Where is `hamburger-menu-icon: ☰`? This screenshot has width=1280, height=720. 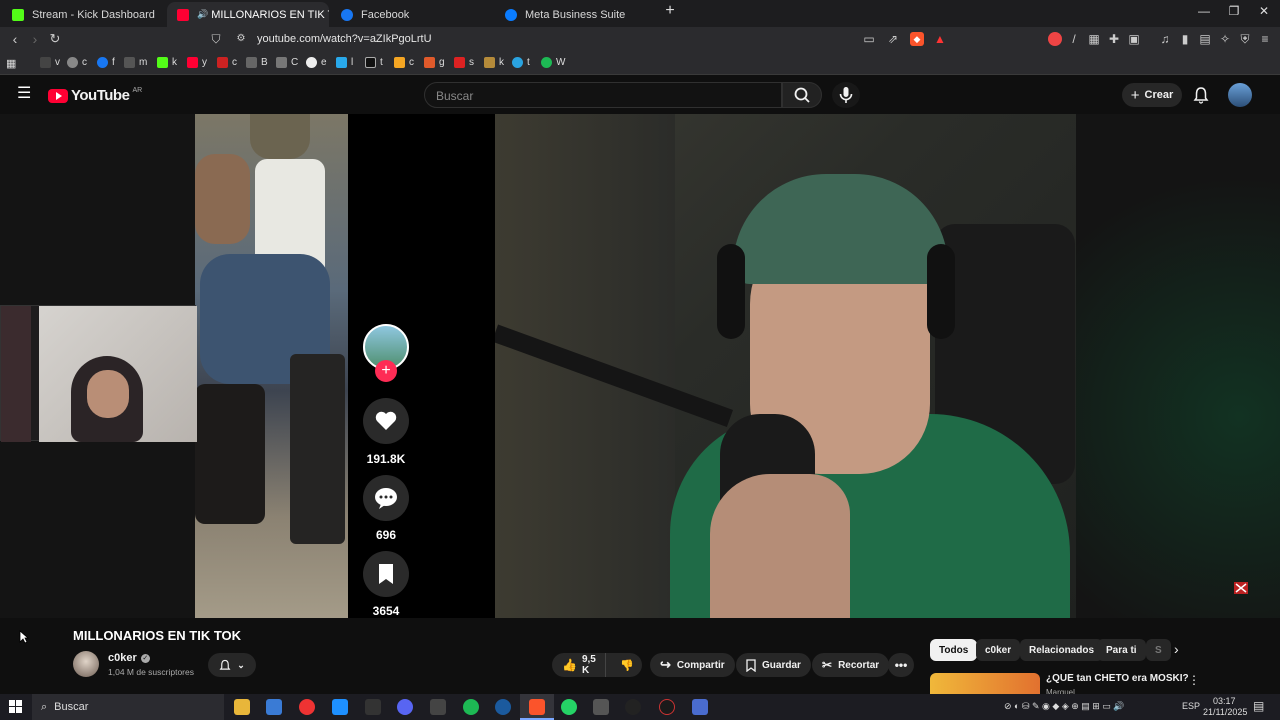 hamburger-menu-icon: ☰ is located at coordinates (24, 94).